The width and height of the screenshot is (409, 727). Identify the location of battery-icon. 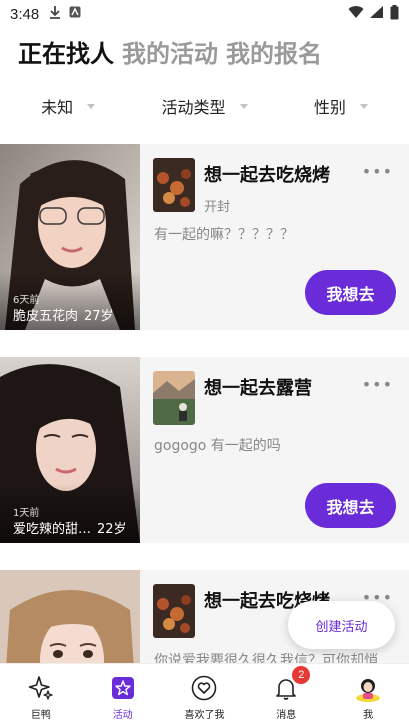
(394, 14).